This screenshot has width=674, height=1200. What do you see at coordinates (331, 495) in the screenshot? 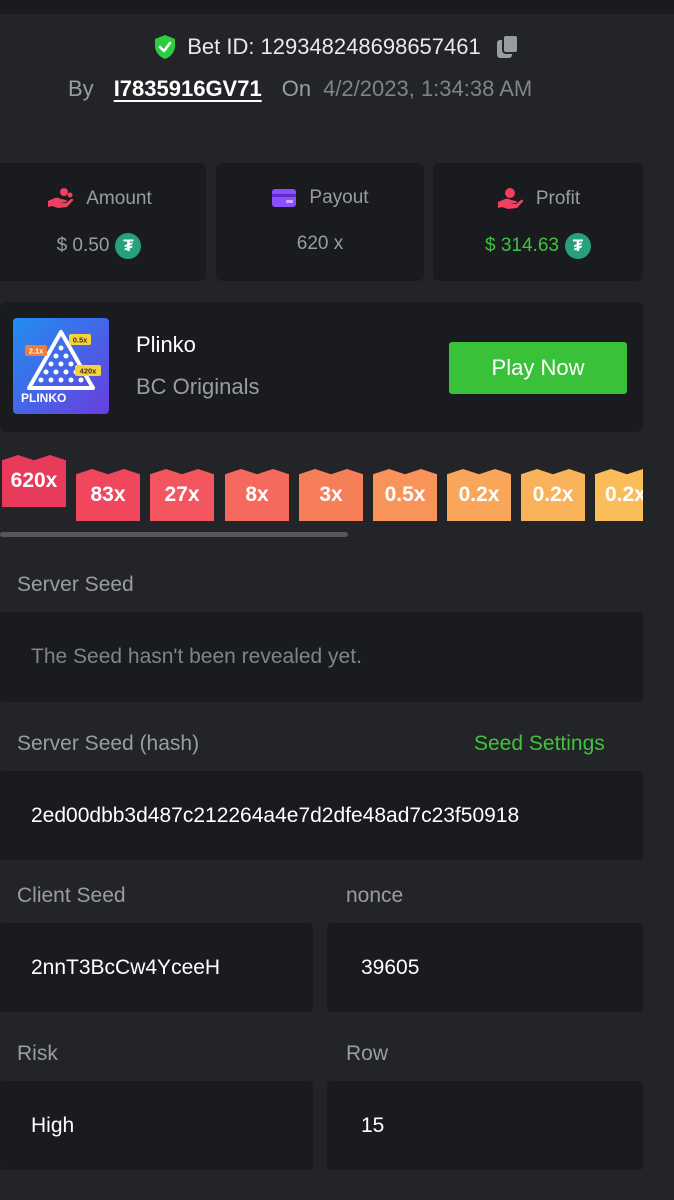
I see `multiplier-slot: 3x` at bounding box center [331, 495].